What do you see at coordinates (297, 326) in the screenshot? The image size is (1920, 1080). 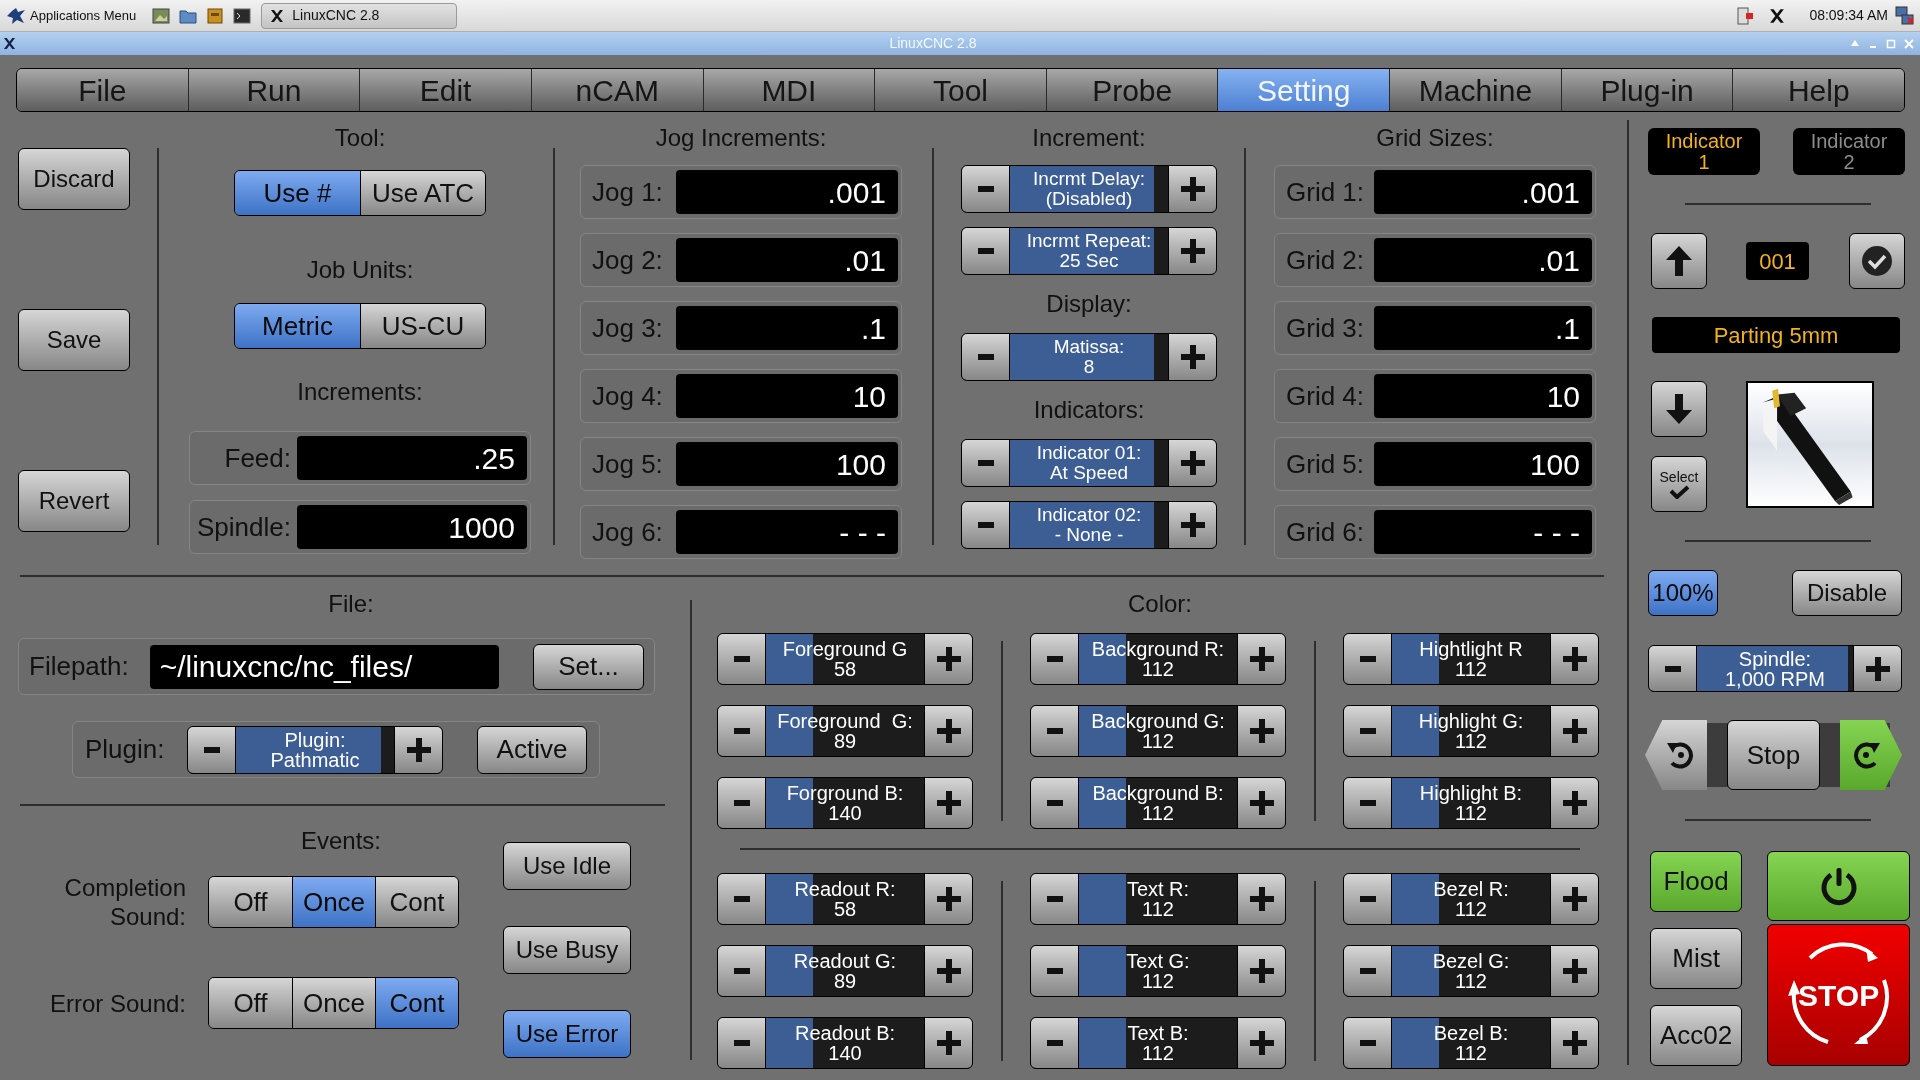 I see `toggle-option: Metric` at bounding box center [297, 326].